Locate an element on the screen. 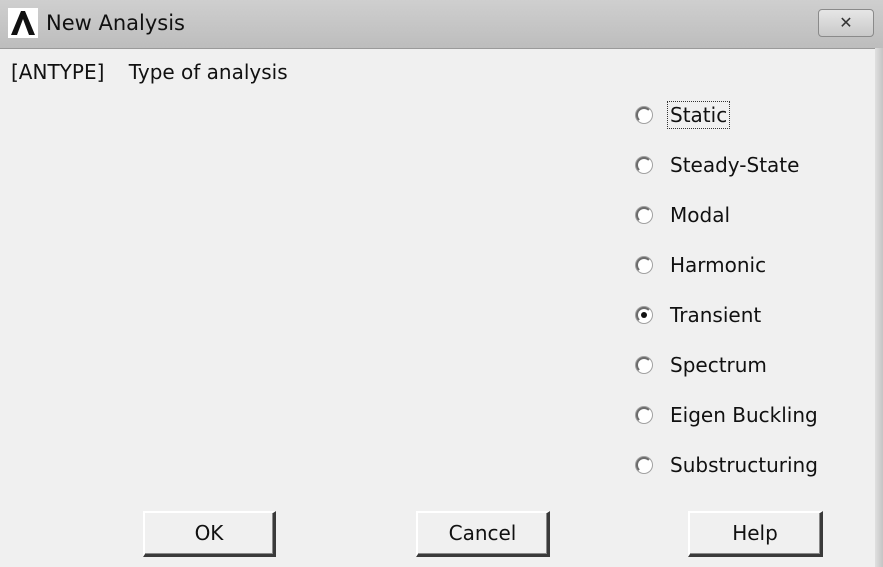 The image size is (883, 567). window-title: New Analysis is located at coordinates (116, 23).